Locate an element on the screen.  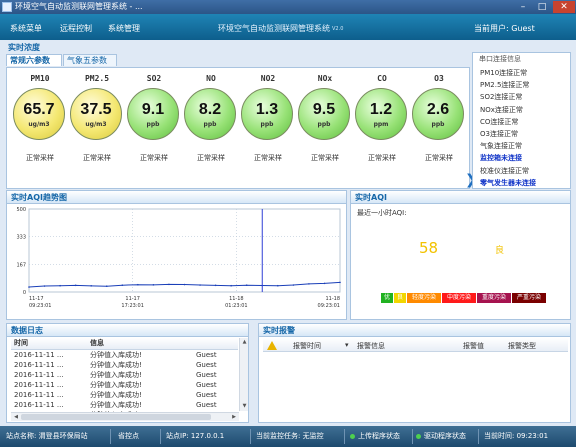
menu-remote-control: 远程控制 is located at coordinates (76, 28).